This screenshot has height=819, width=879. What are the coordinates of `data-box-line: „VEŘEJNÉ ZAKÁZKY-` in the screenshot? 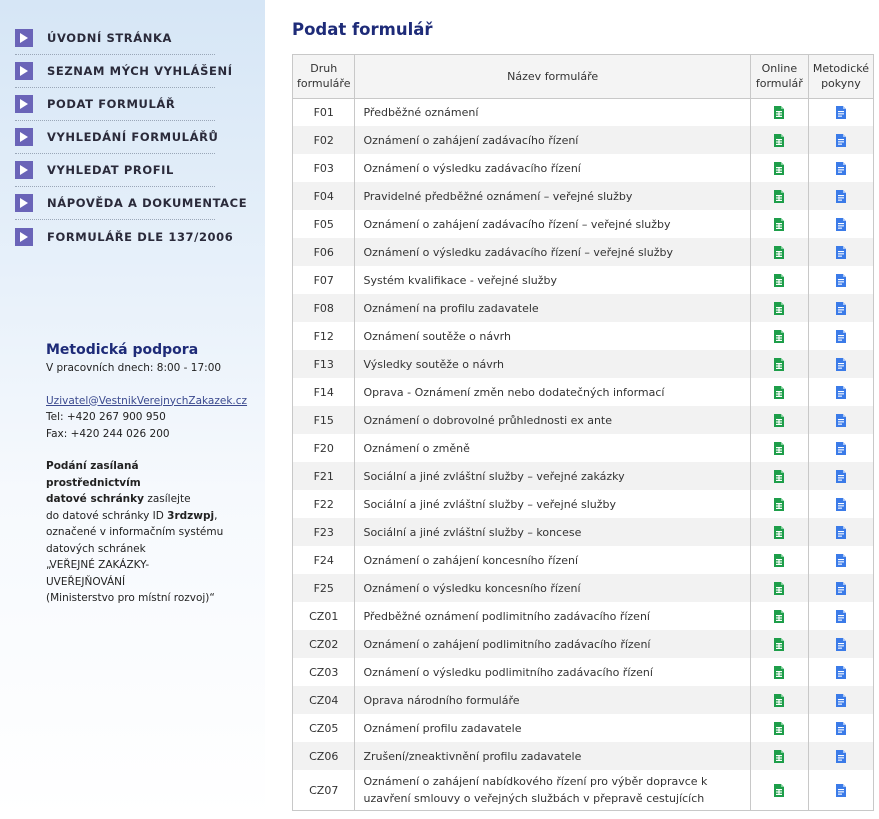 It's located at (98, 565).